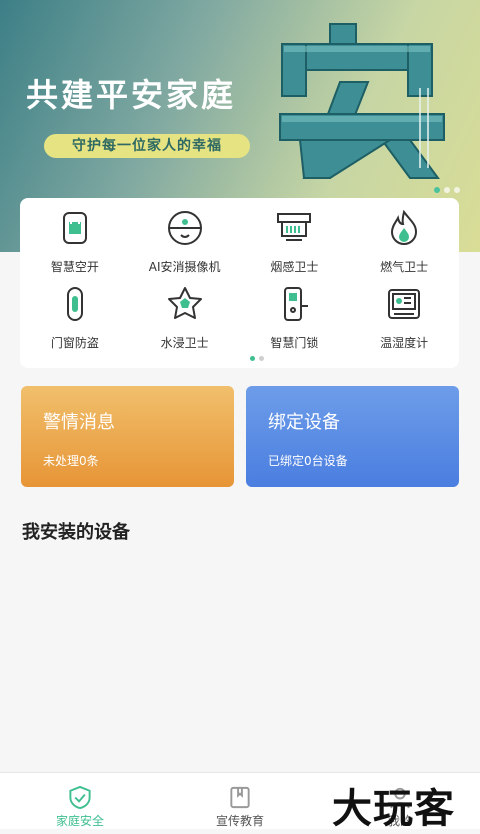  Describe the element at coordinates (296, 304) in the screenshot. I see `smart-lock-icon` at that location.